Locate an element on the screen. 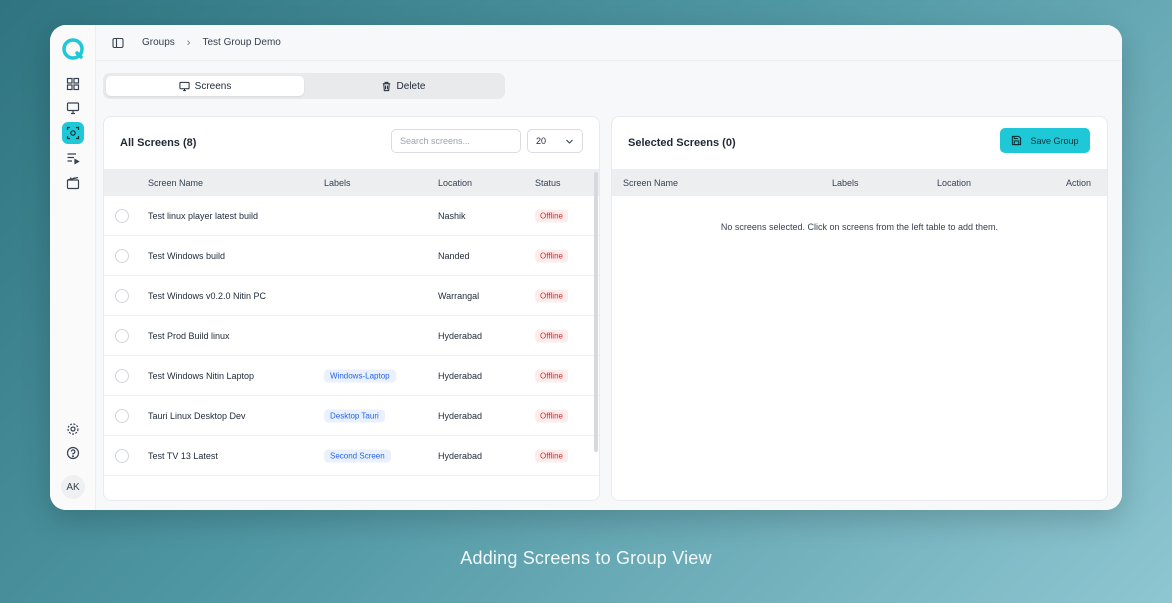  table-row: Test Windows build Nanded Offline is located at coordinates (351, 256).